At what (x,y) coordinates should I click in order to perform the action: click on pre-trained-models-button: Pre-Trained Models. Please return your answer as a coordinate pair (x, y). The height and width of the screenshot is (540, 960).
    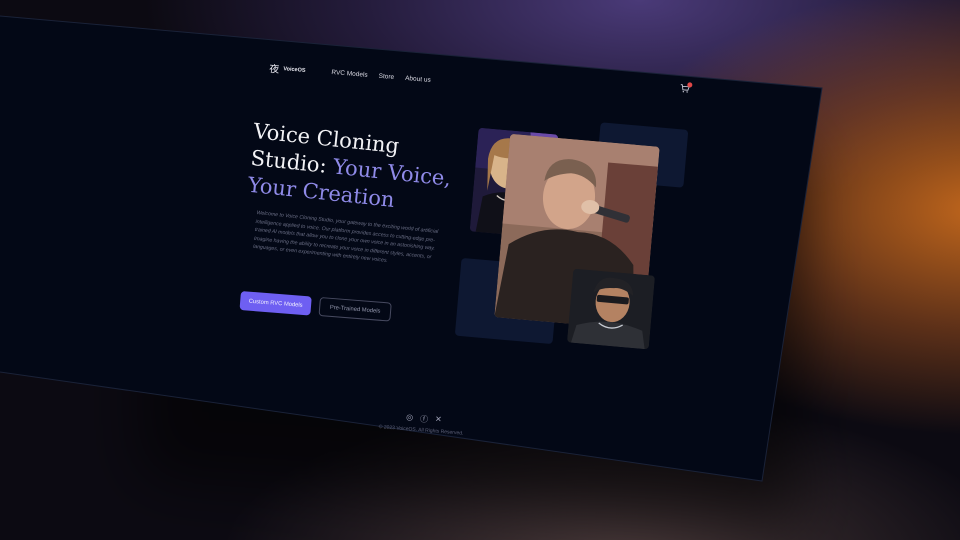
    Looking at the image, I should click on (355, 309).